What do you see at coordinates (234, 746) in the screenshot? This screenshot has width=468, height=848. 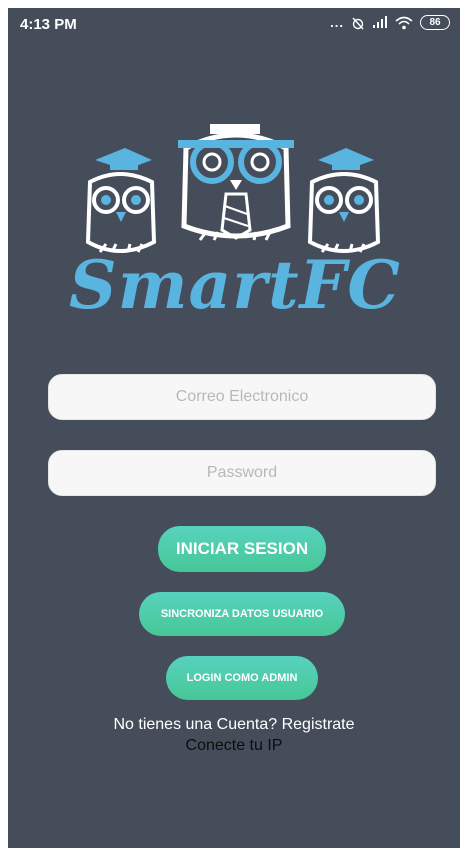 I see `connect-ip-link: Conecte tu IP` at bounding box center [234, 746].